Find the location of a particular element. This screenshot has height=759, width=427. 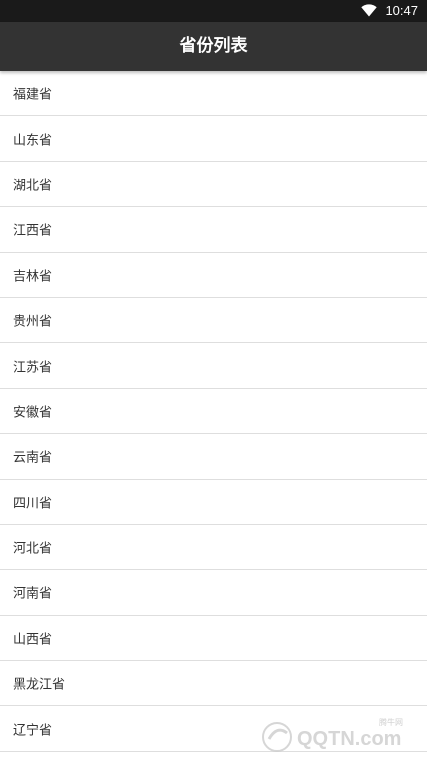

status-bar: 10:47 is located at coordinates (213, 11).